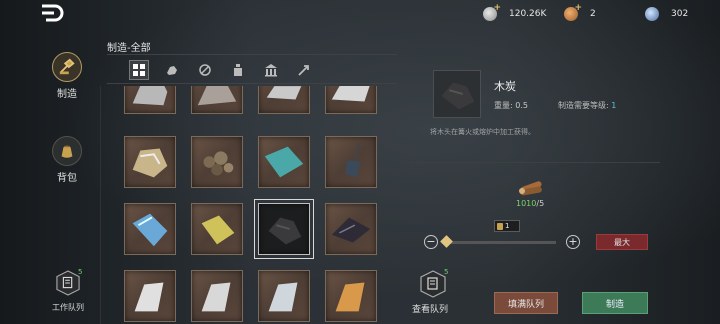  What do you see at coordinates (67, 151) in the screenshot?
I see `bag-icon` at bounding box center [67, 151].